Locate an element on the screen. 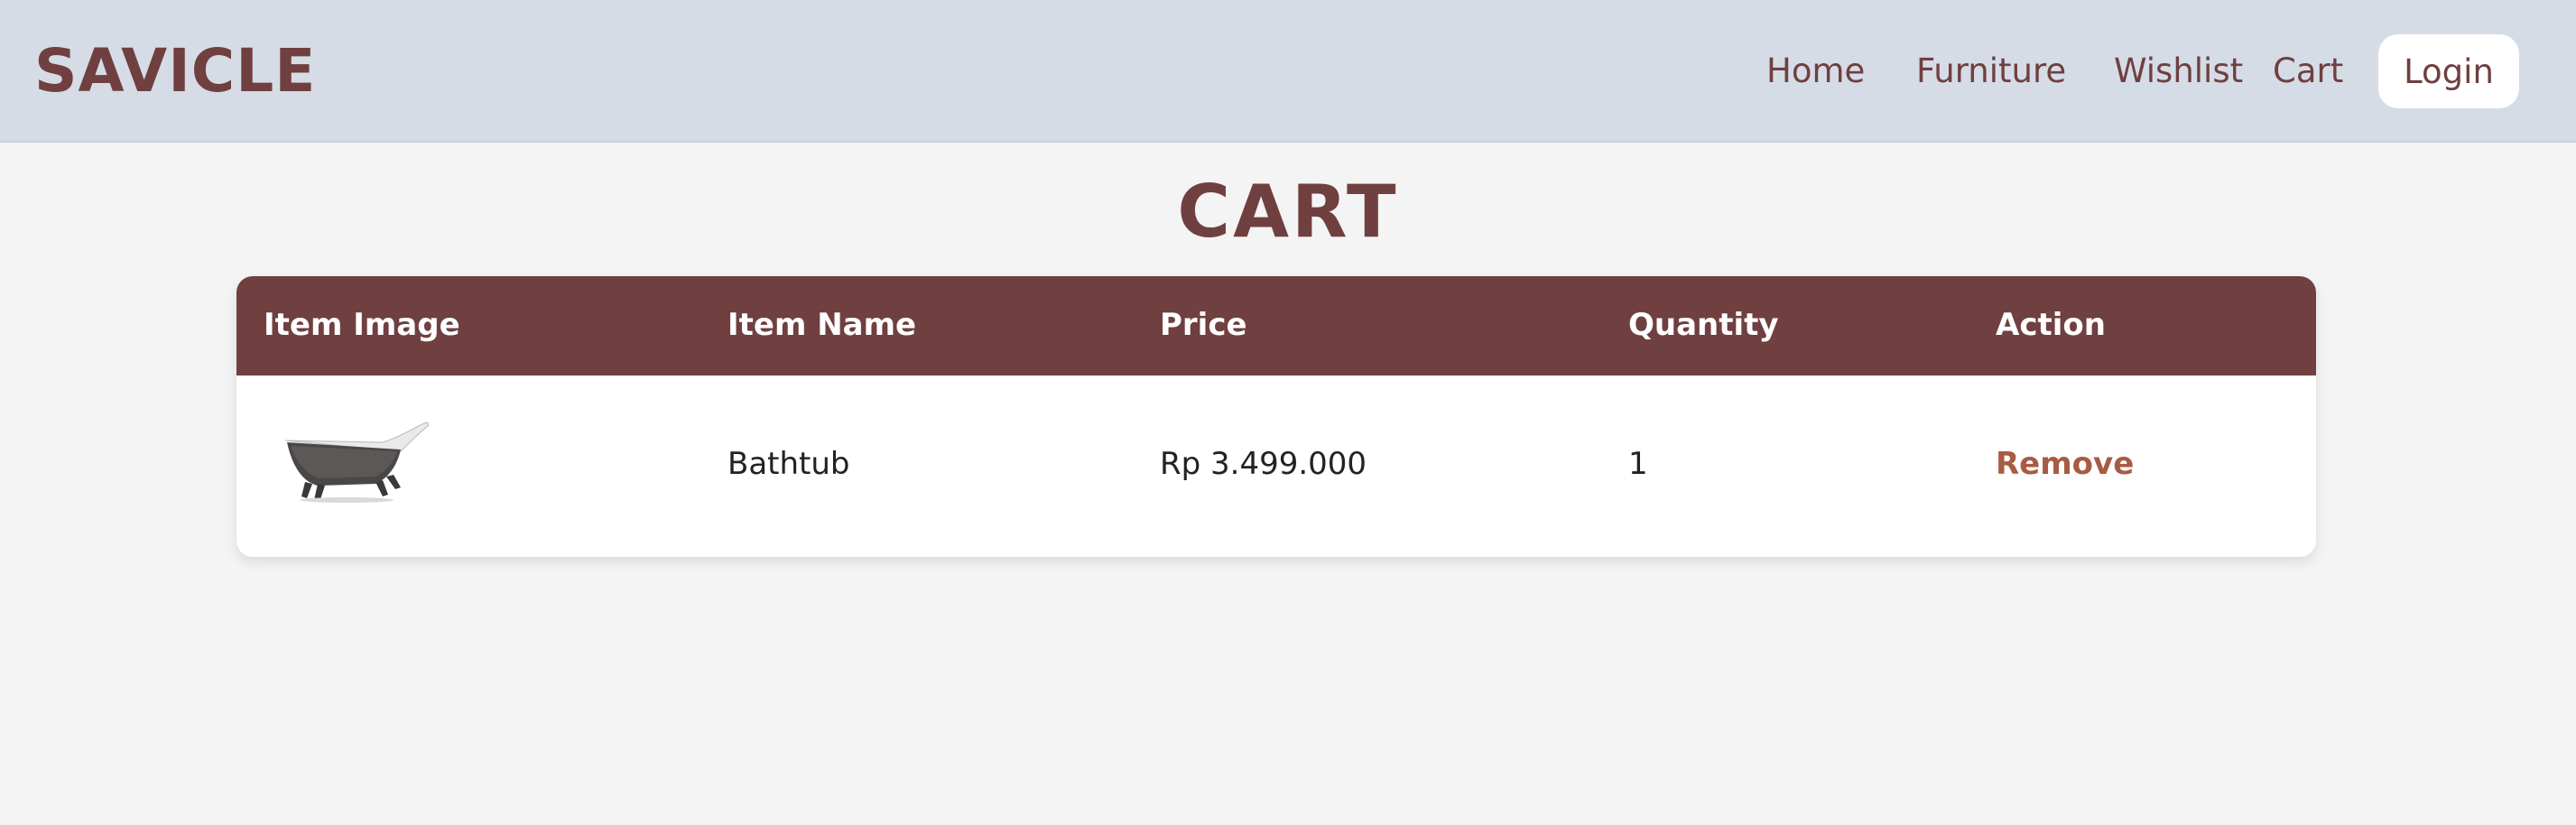 The height and width of the screenshot is (825, 2576). nav-furniture: Furniture is located at coordinates (1991, 71).